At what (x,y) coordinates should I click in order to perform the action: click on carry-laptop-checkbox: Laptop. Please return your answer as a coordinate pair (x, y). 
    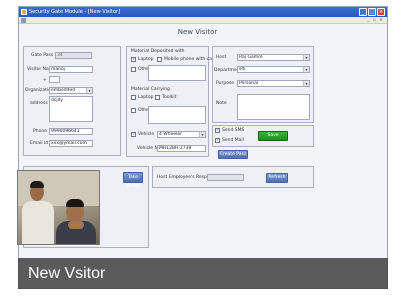
    Looking at the image, I should click on (142, 97).